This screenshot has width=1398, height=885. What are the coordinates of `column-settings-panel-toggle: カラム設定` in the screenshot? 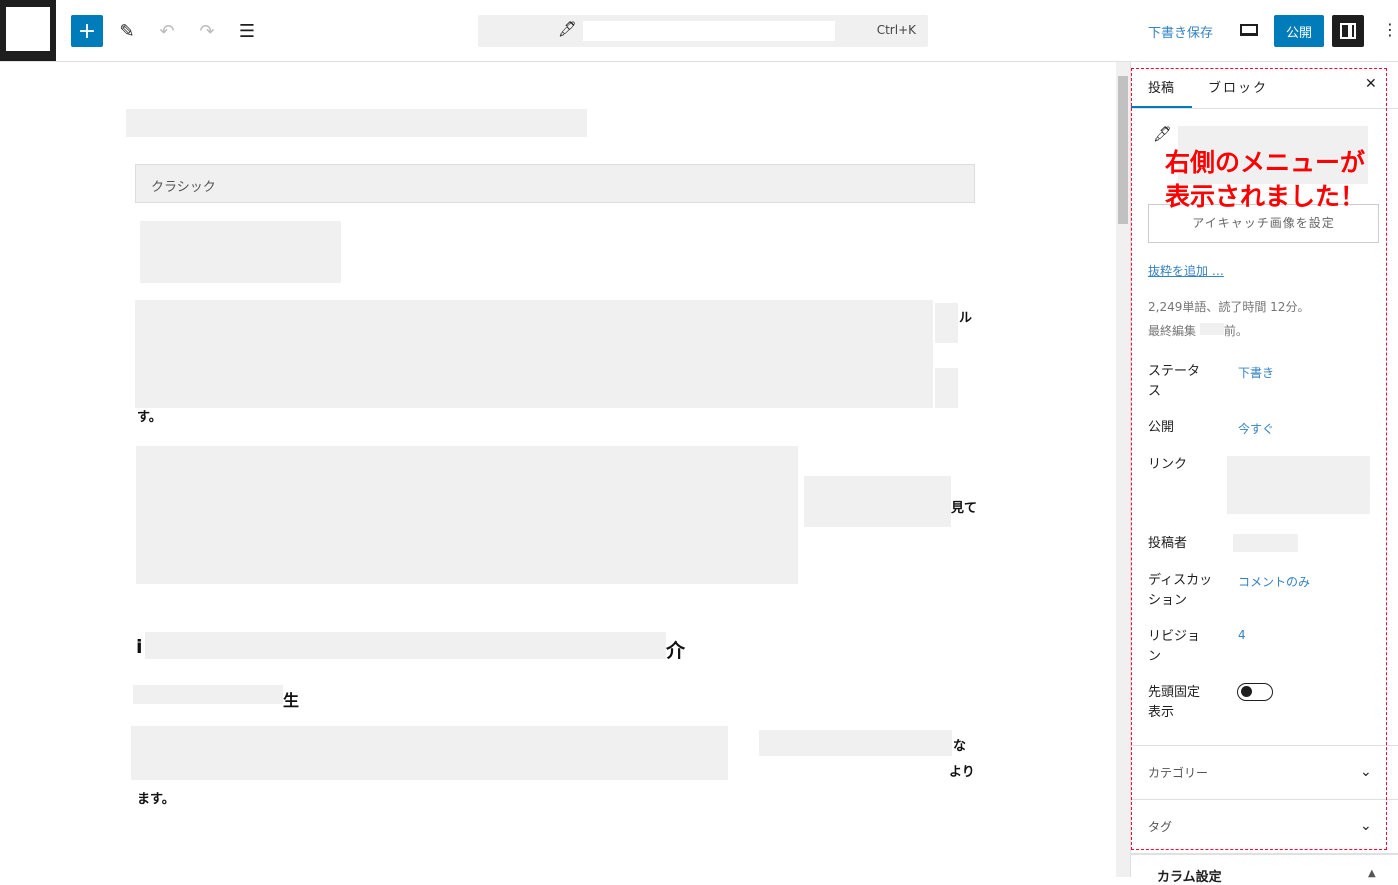 It's located at (1189, 875).